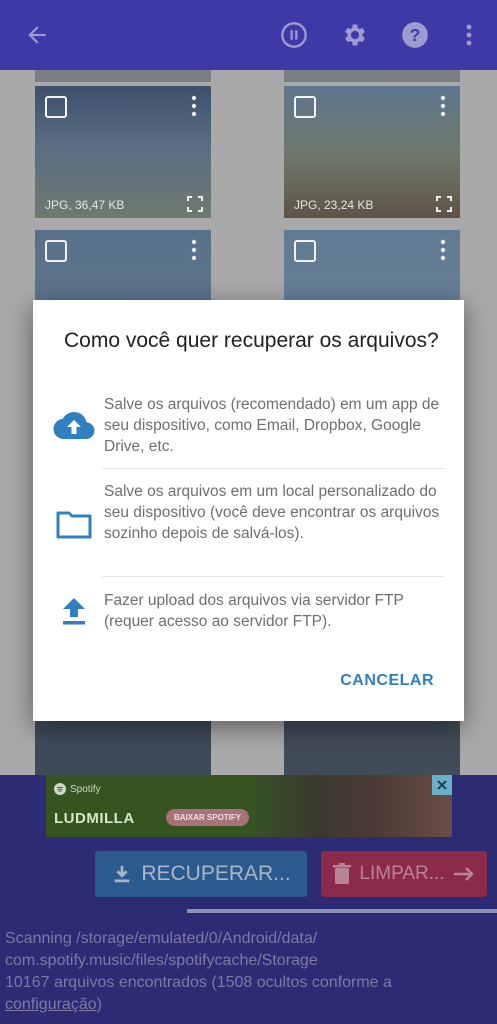 The height and width of the screenshot is (1024, 497). Describe the element at coordinates (123, 152) in the screenshot. I see `thumbnail: JPG, 36,47 KB` at that location.